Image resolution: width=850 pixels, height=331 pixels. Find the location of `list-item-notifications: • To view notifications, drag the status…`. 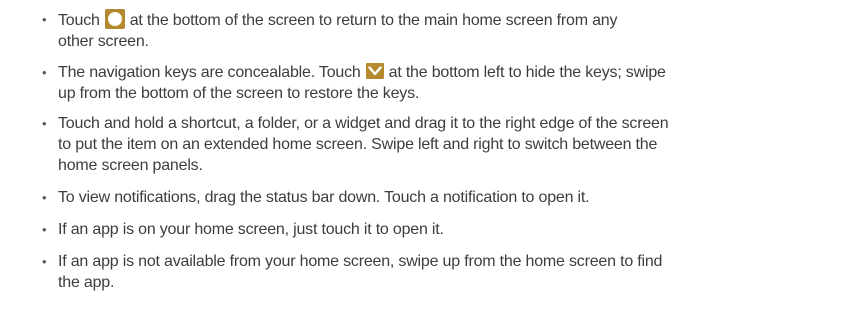

list-item-notifications: • To view notifications, drag the status… is located at coordinates (437, 197).